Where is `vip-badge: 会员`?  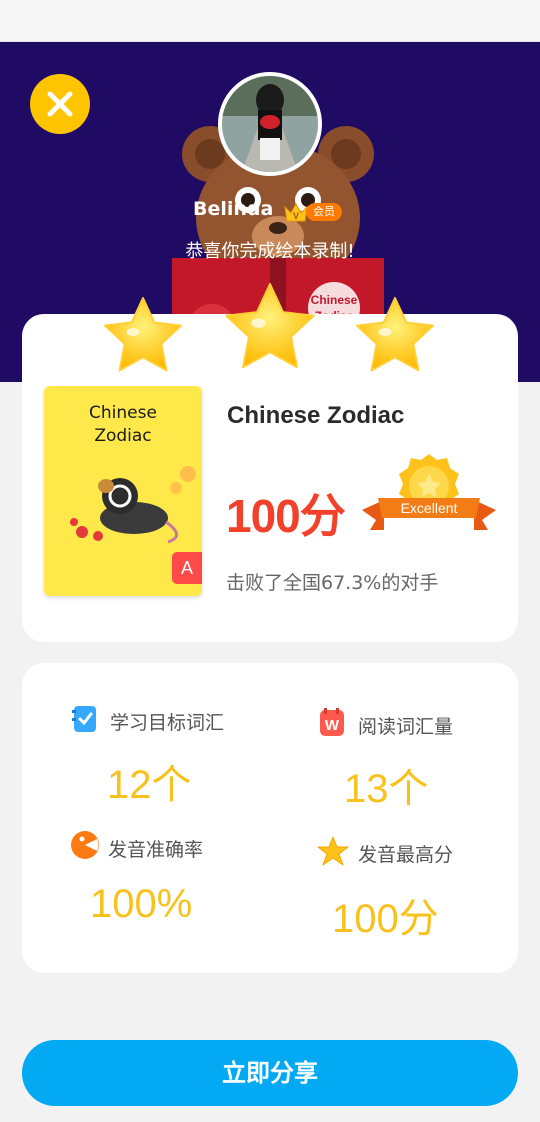
vip-badge: 会员 is located at coordinates (324, 212).